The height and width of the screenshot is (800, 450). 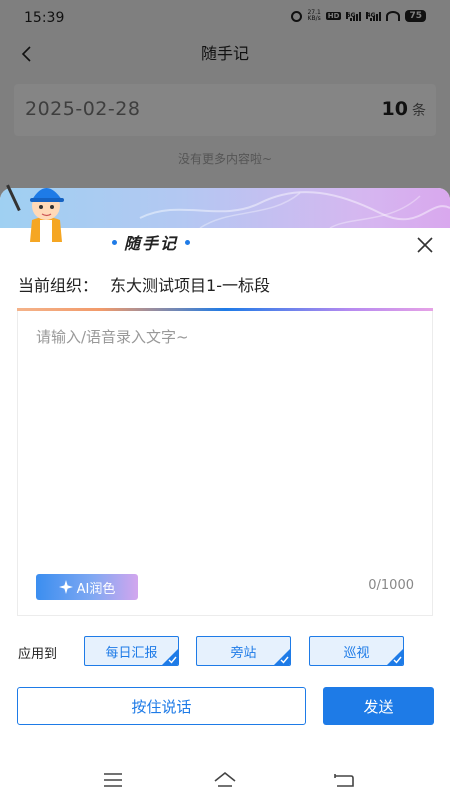 I want to click on apply-option-label: 每日汇报, so click(x=131, y=653).